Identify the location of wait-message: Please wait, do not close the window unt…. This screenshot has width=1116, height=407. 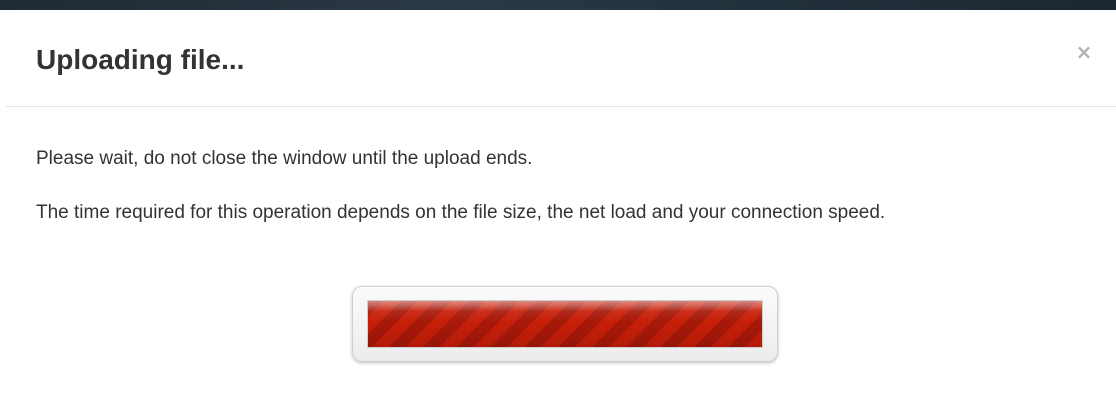
(284, 158).